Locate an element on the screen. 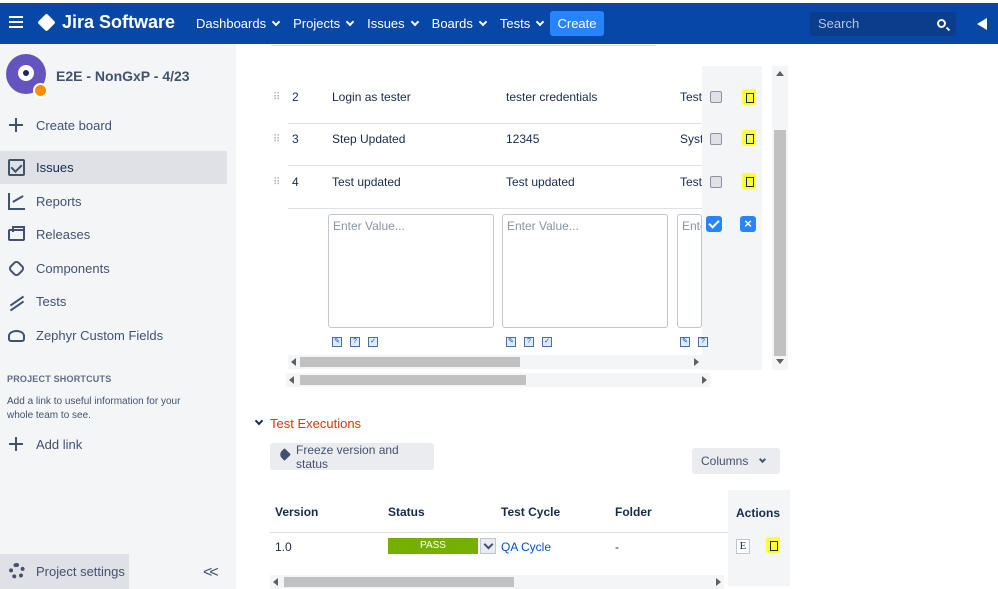  sidebar-item-label: Zephyr Custom Fields is located at coordinates (100, 335).